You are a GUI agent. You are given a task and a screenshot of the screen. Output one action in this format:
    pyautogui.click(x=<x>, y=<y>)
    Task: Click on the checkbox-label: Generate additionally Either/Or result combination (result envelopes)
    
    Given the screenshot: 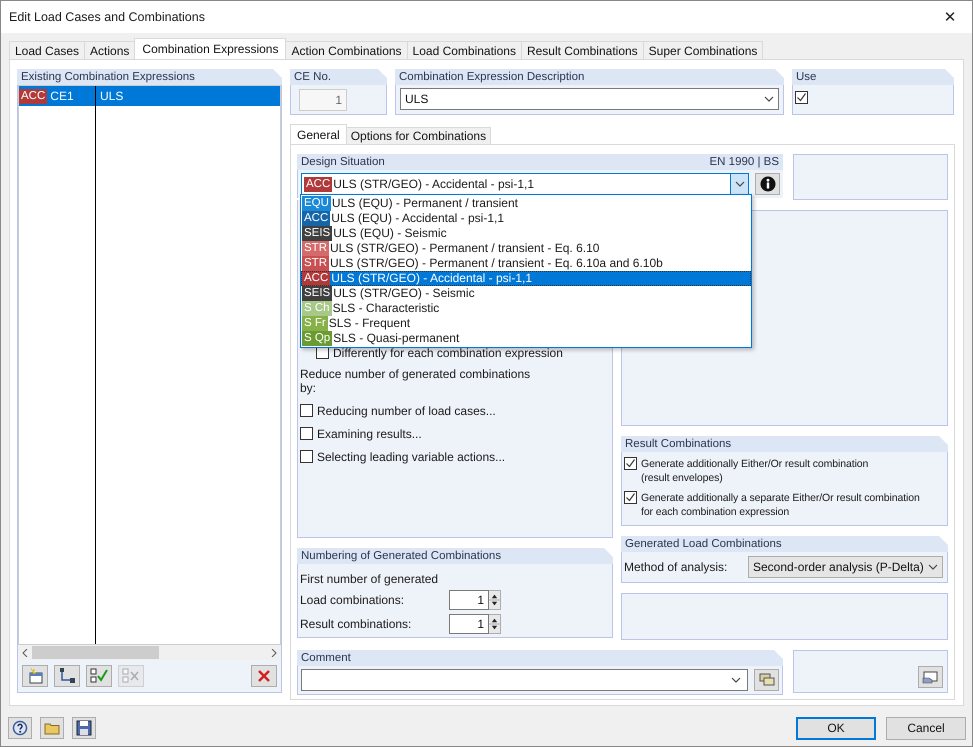 What is the action you would take?
    pyautogui.click(x=754, y=471)
    